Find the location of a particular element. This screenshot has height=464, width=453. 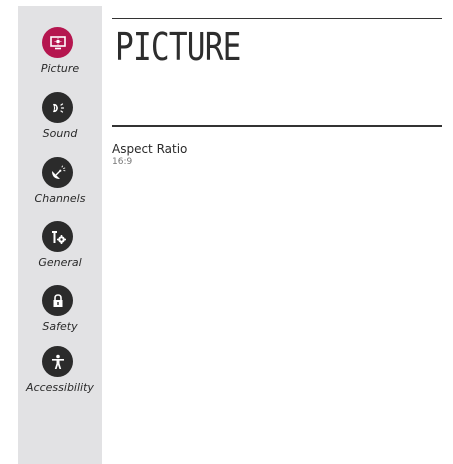

setting-label: Aspect Ratio is located at coordinates (150, 149).